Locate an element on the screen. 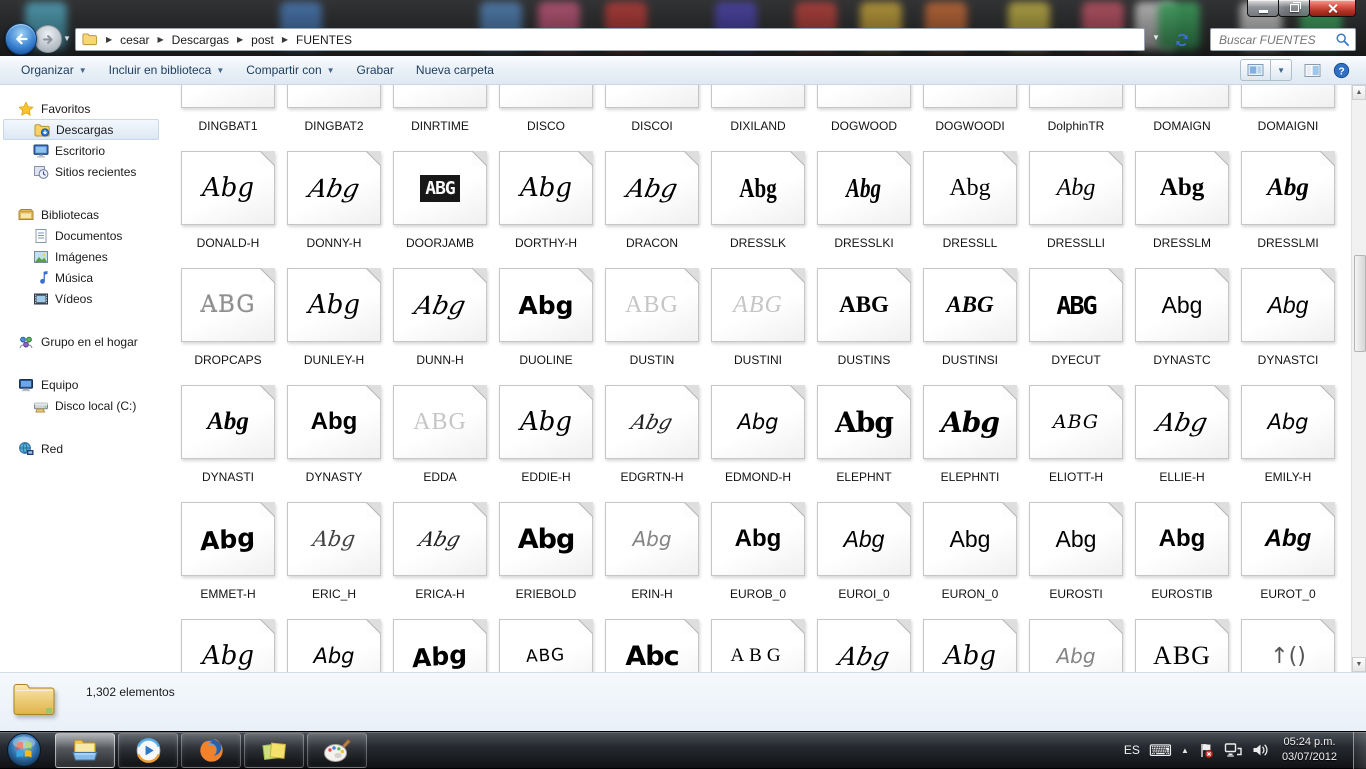 The height and width of the screenshot is (769, 1366). font-file-label: EUROI_0 is located at coordinates (864, 594).